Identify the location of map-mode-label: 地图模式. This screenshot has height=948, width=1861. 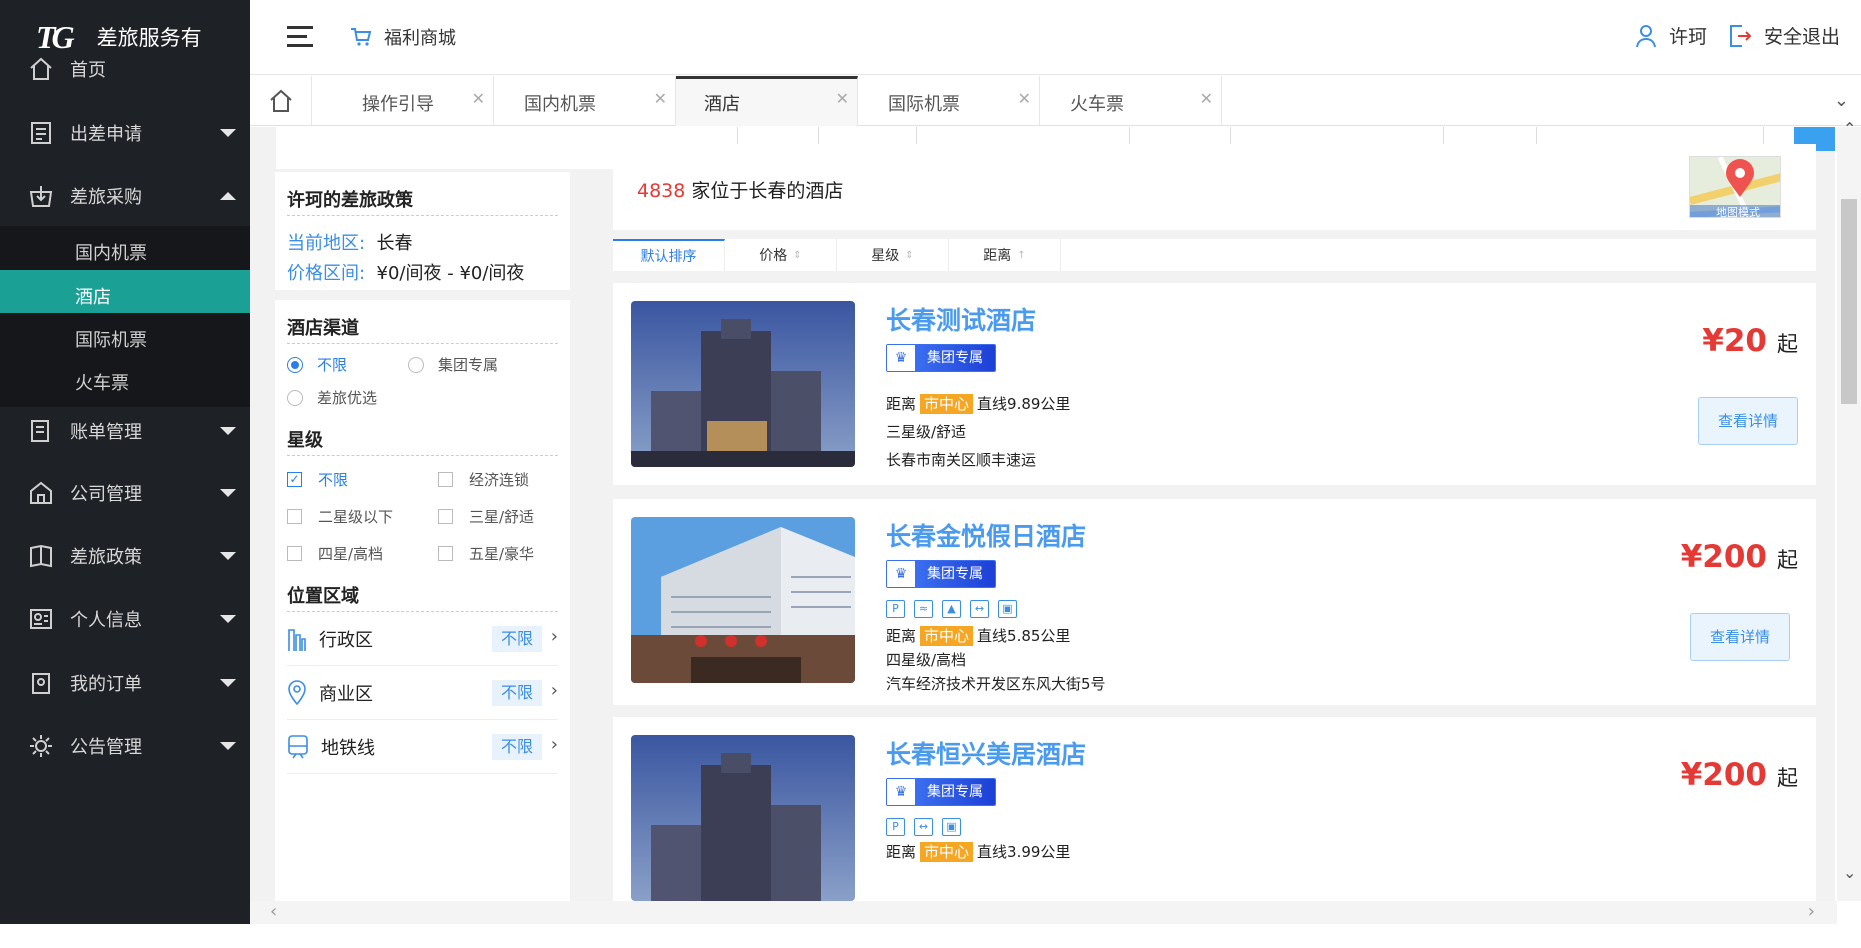
(1738, 212).